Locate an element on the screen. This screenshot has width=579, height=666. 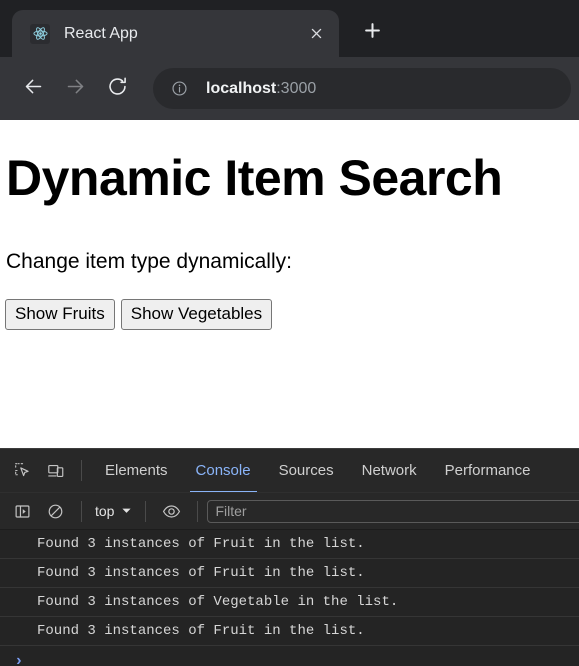
address-bar-url: localhost:3000 is located at coordinates (261, 89).